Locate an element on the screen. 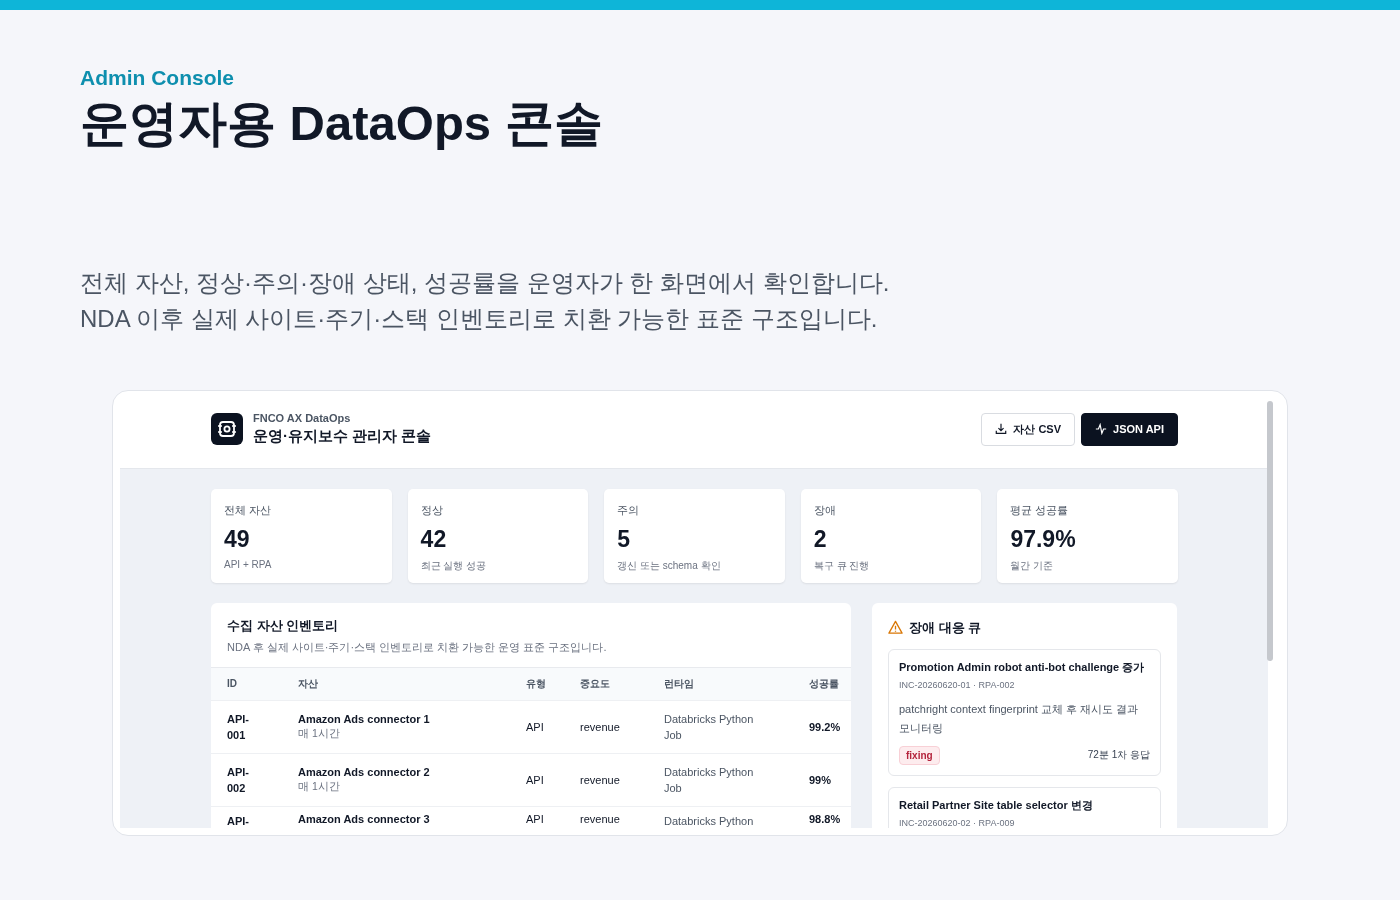 The height and width of the screenshot is (900, 1400). table-cell-text: API-001 is located at coordinates (238, 727).